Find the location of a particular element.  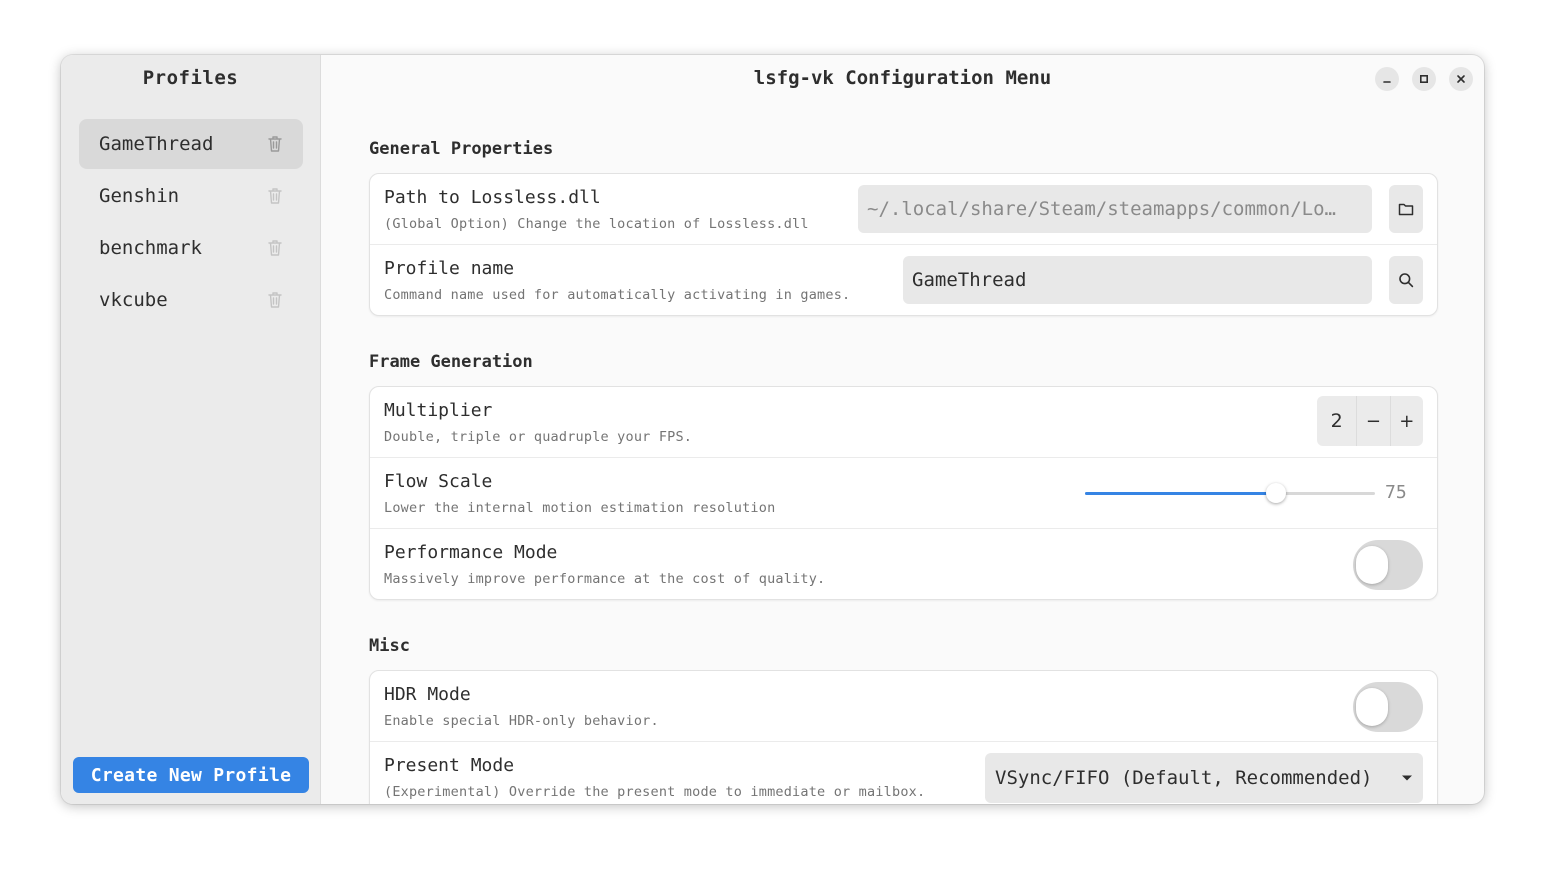

row-title: Profile name is located at coordinates (449, 268).